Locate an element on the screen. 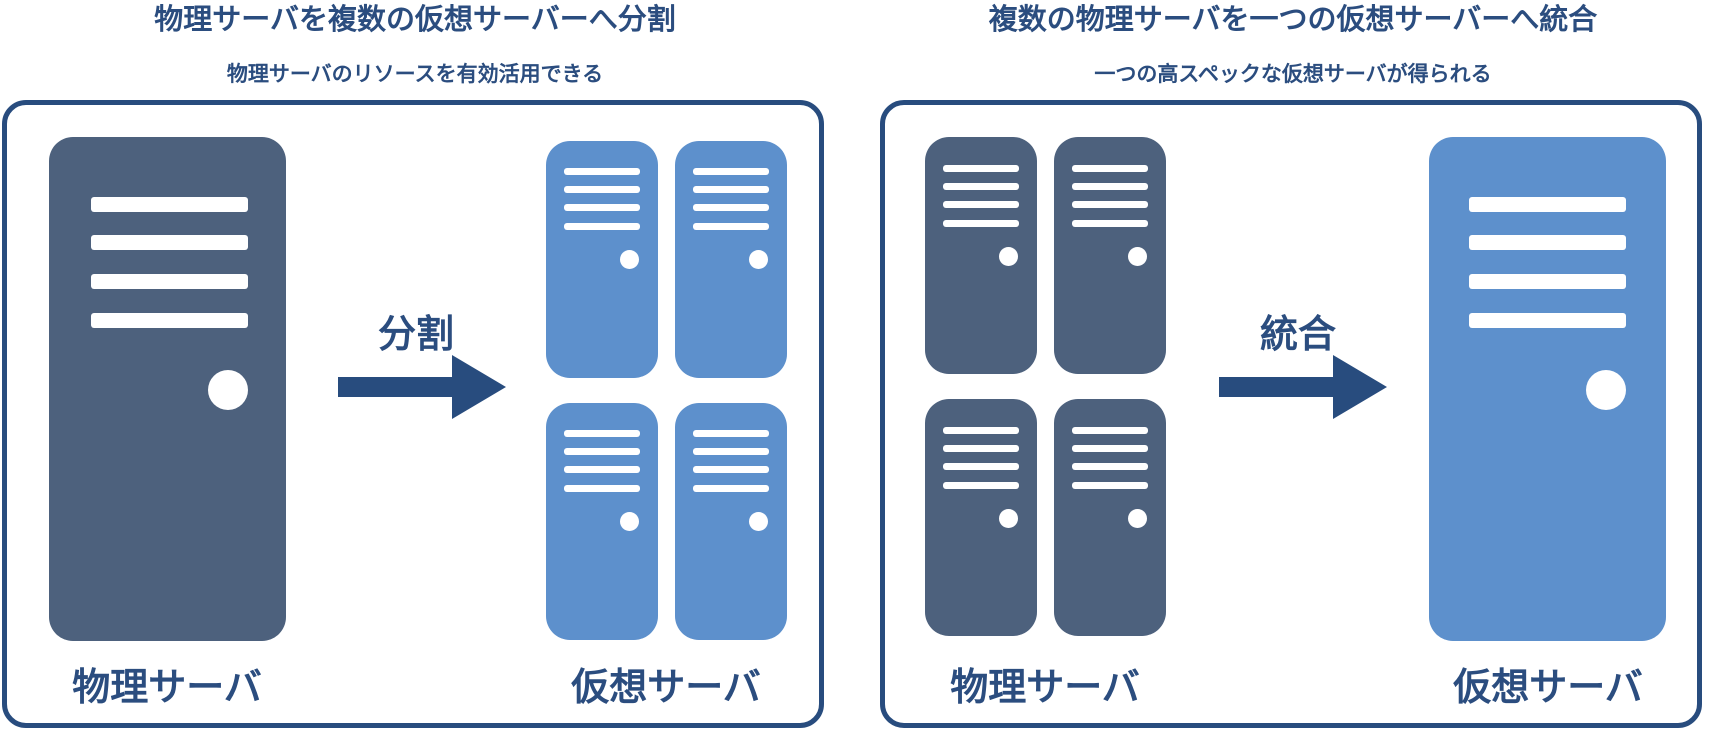 This screenshot has height=737, width=1712. consolidate-arrow-label: 統合 is located at coordinates (1297, 334).